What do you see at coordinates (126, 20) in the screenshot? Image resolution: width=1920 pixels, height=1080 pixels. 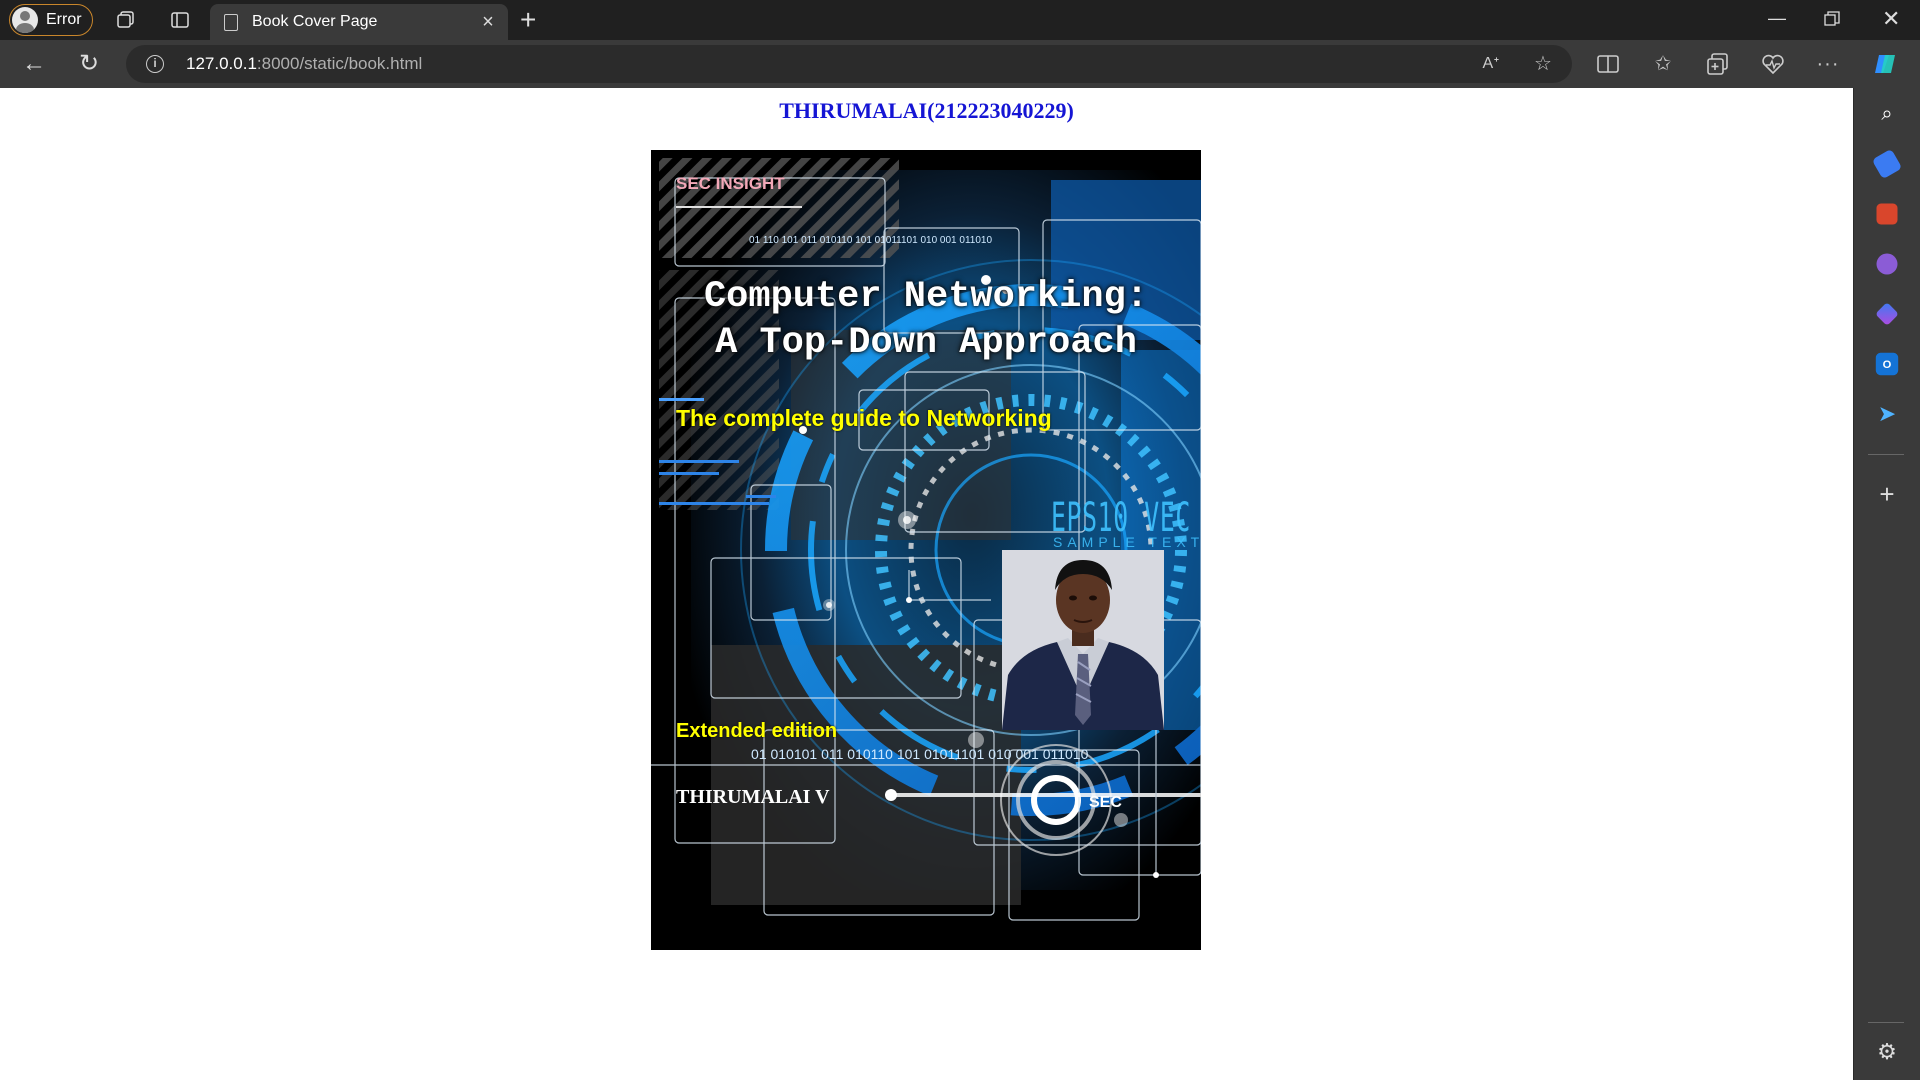 I see `workspaces-icon` at bounding box center [126, 20].